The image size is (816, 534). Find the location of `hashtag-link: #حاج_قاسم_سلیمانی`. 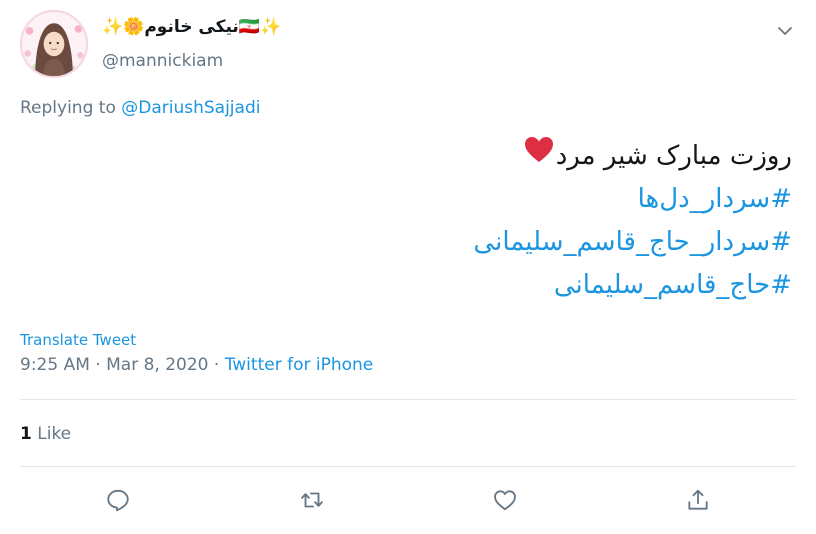

hashtag-link: #حاج_قاسم_سلیمانی is located at coordinates (632, 285).